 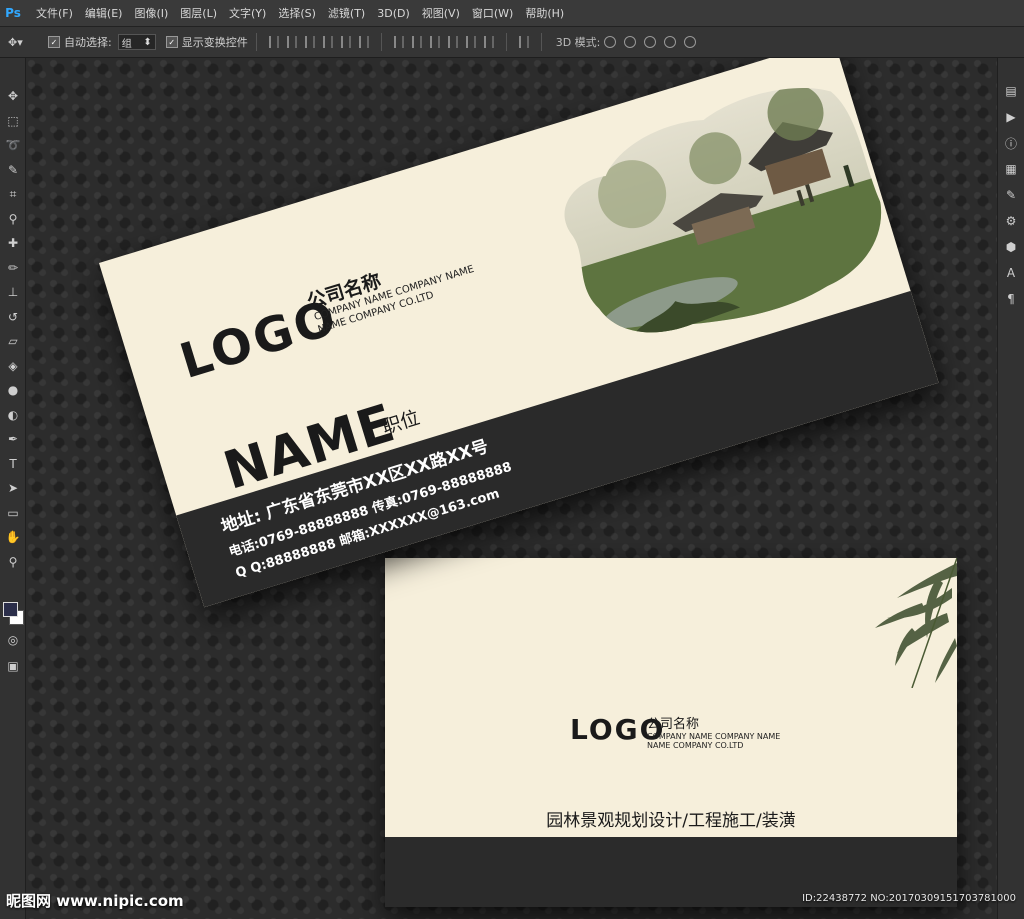 I want to click on menu-filter: 滤镜(T), so click(x=346, y=13).